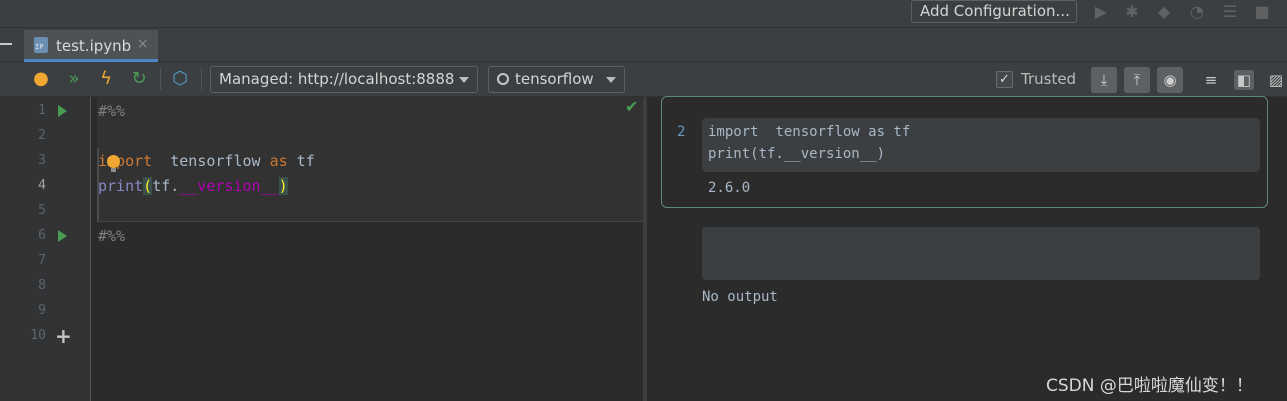 The width and height of the screenshot is (1287, 401). What do you see at coordinates (42, 185) in the screenshot?
I see `line-number: 4` at bounding box center [42, 185].